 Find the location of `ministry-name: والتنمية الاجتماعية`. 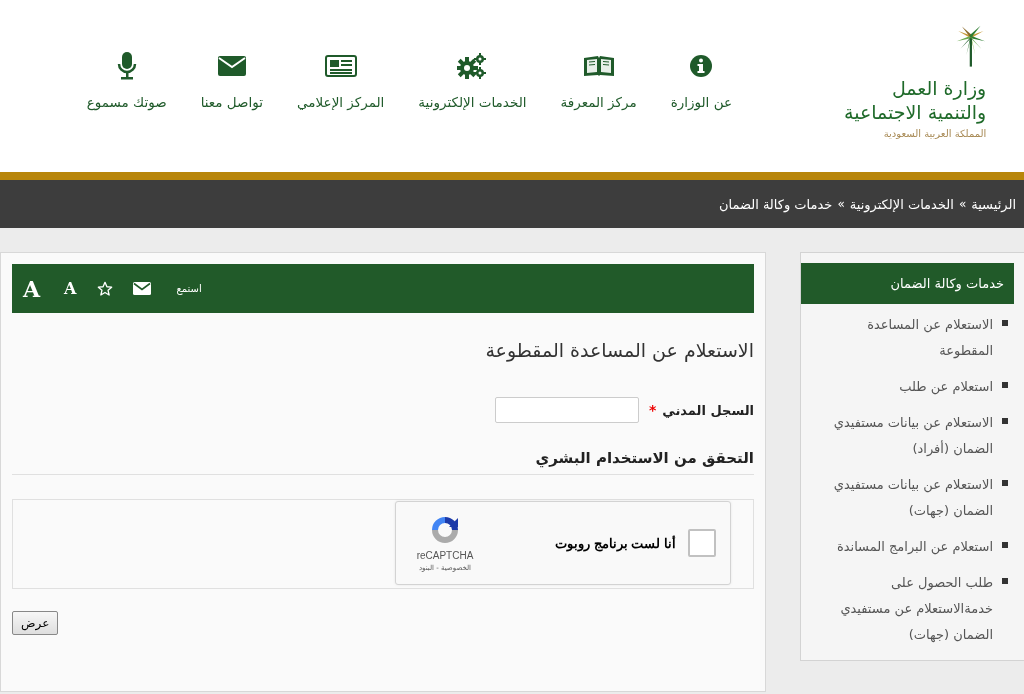

ministry-name: والتنمية الاجتماعية is located at coordinates (915, 112).